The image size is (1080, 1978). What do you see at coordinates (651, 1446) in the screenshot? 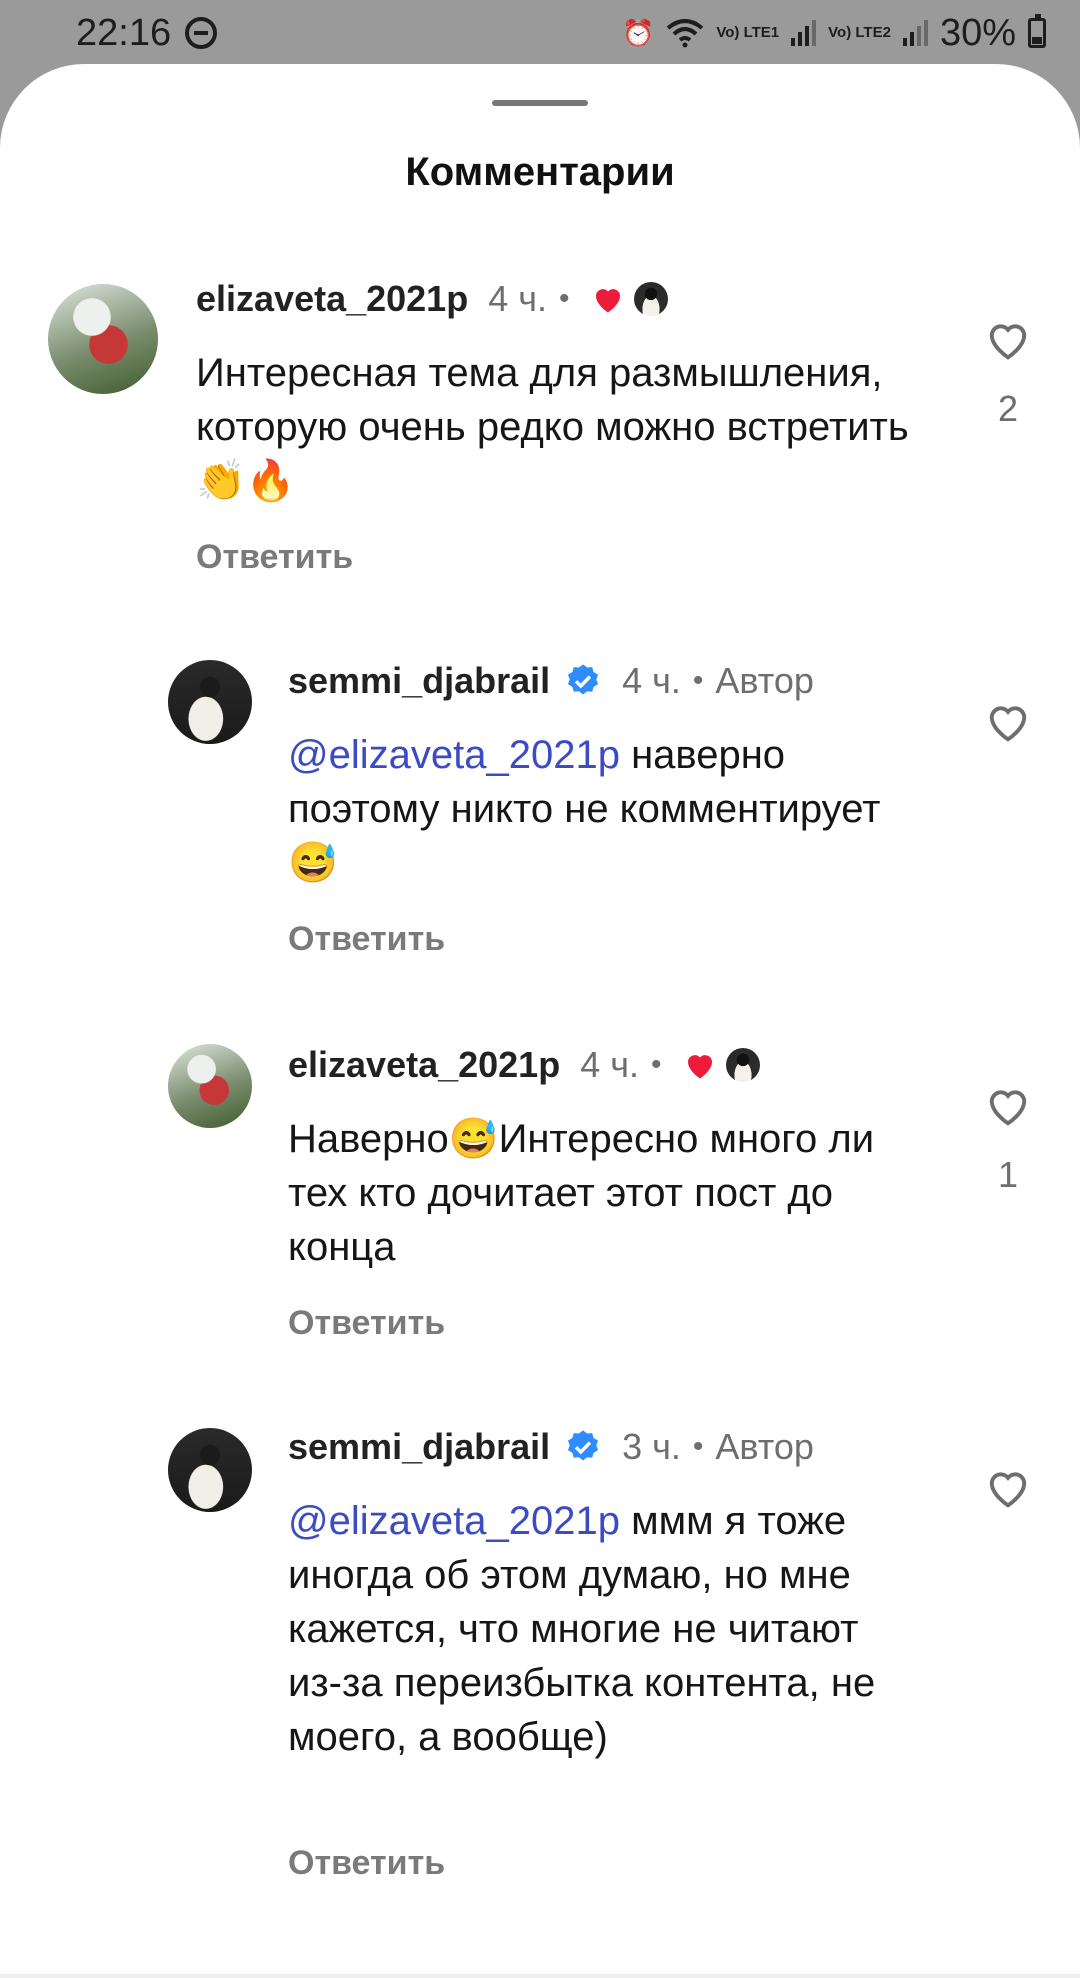
I see `comment-time: 3 ч.` at bounding box center [651, 1446].